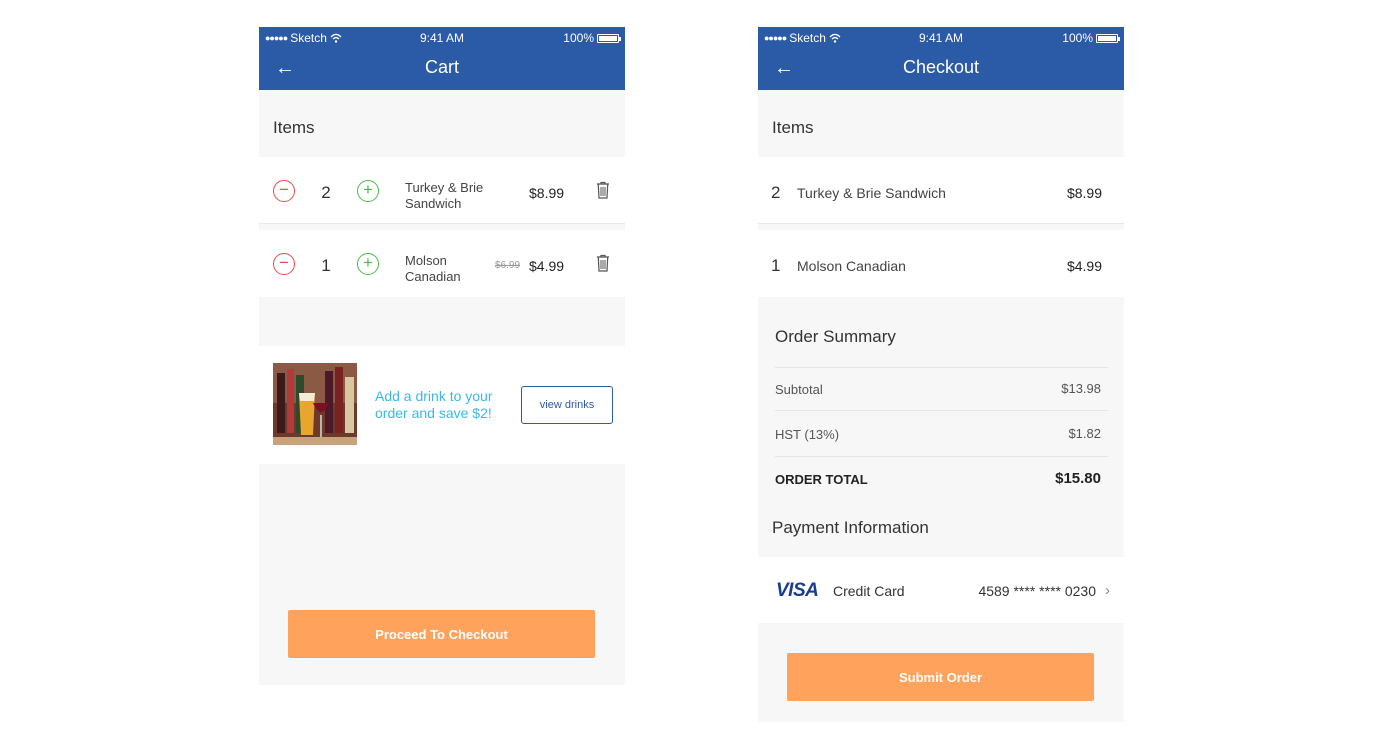 The height and width of the screenshot is (747, 1383). Describe the element at coordinates (799, 389) in the screenshot. I see `subtotal-label: Subtotal` at that location.